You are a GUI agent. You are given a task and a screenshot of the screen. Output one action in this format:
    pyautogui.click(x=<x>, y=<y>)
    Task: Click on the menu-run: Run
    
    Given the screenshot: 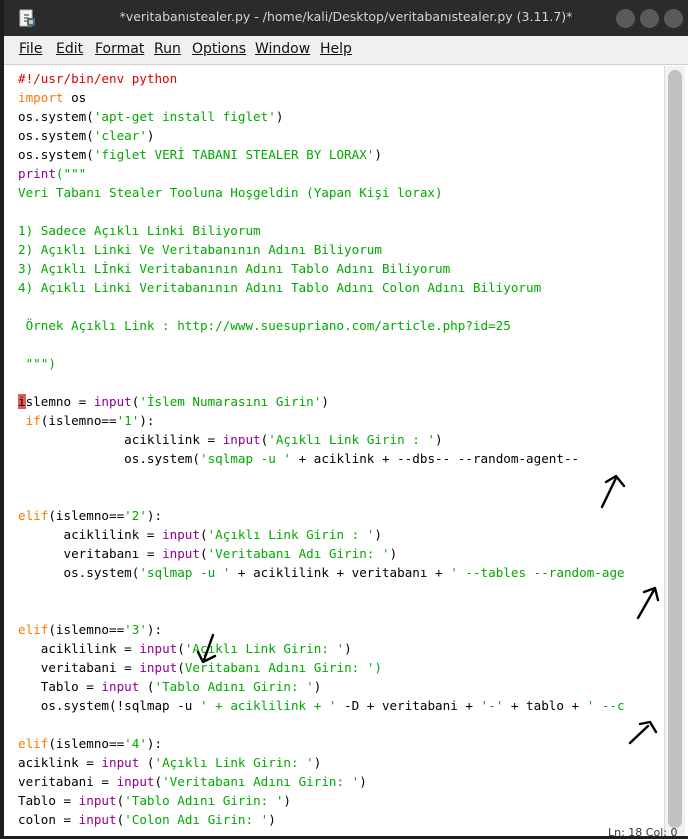 What is the action you would take?
    pyautogui.click(x=167, y=49)
    